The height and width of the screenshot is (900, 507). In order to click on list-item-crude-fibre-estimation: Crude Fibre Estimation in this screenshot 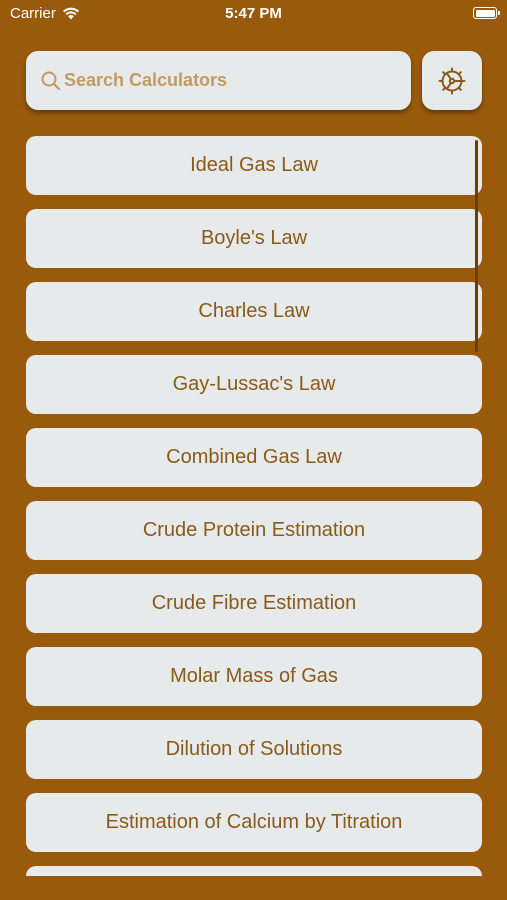, I will do `click(254, 603)`.